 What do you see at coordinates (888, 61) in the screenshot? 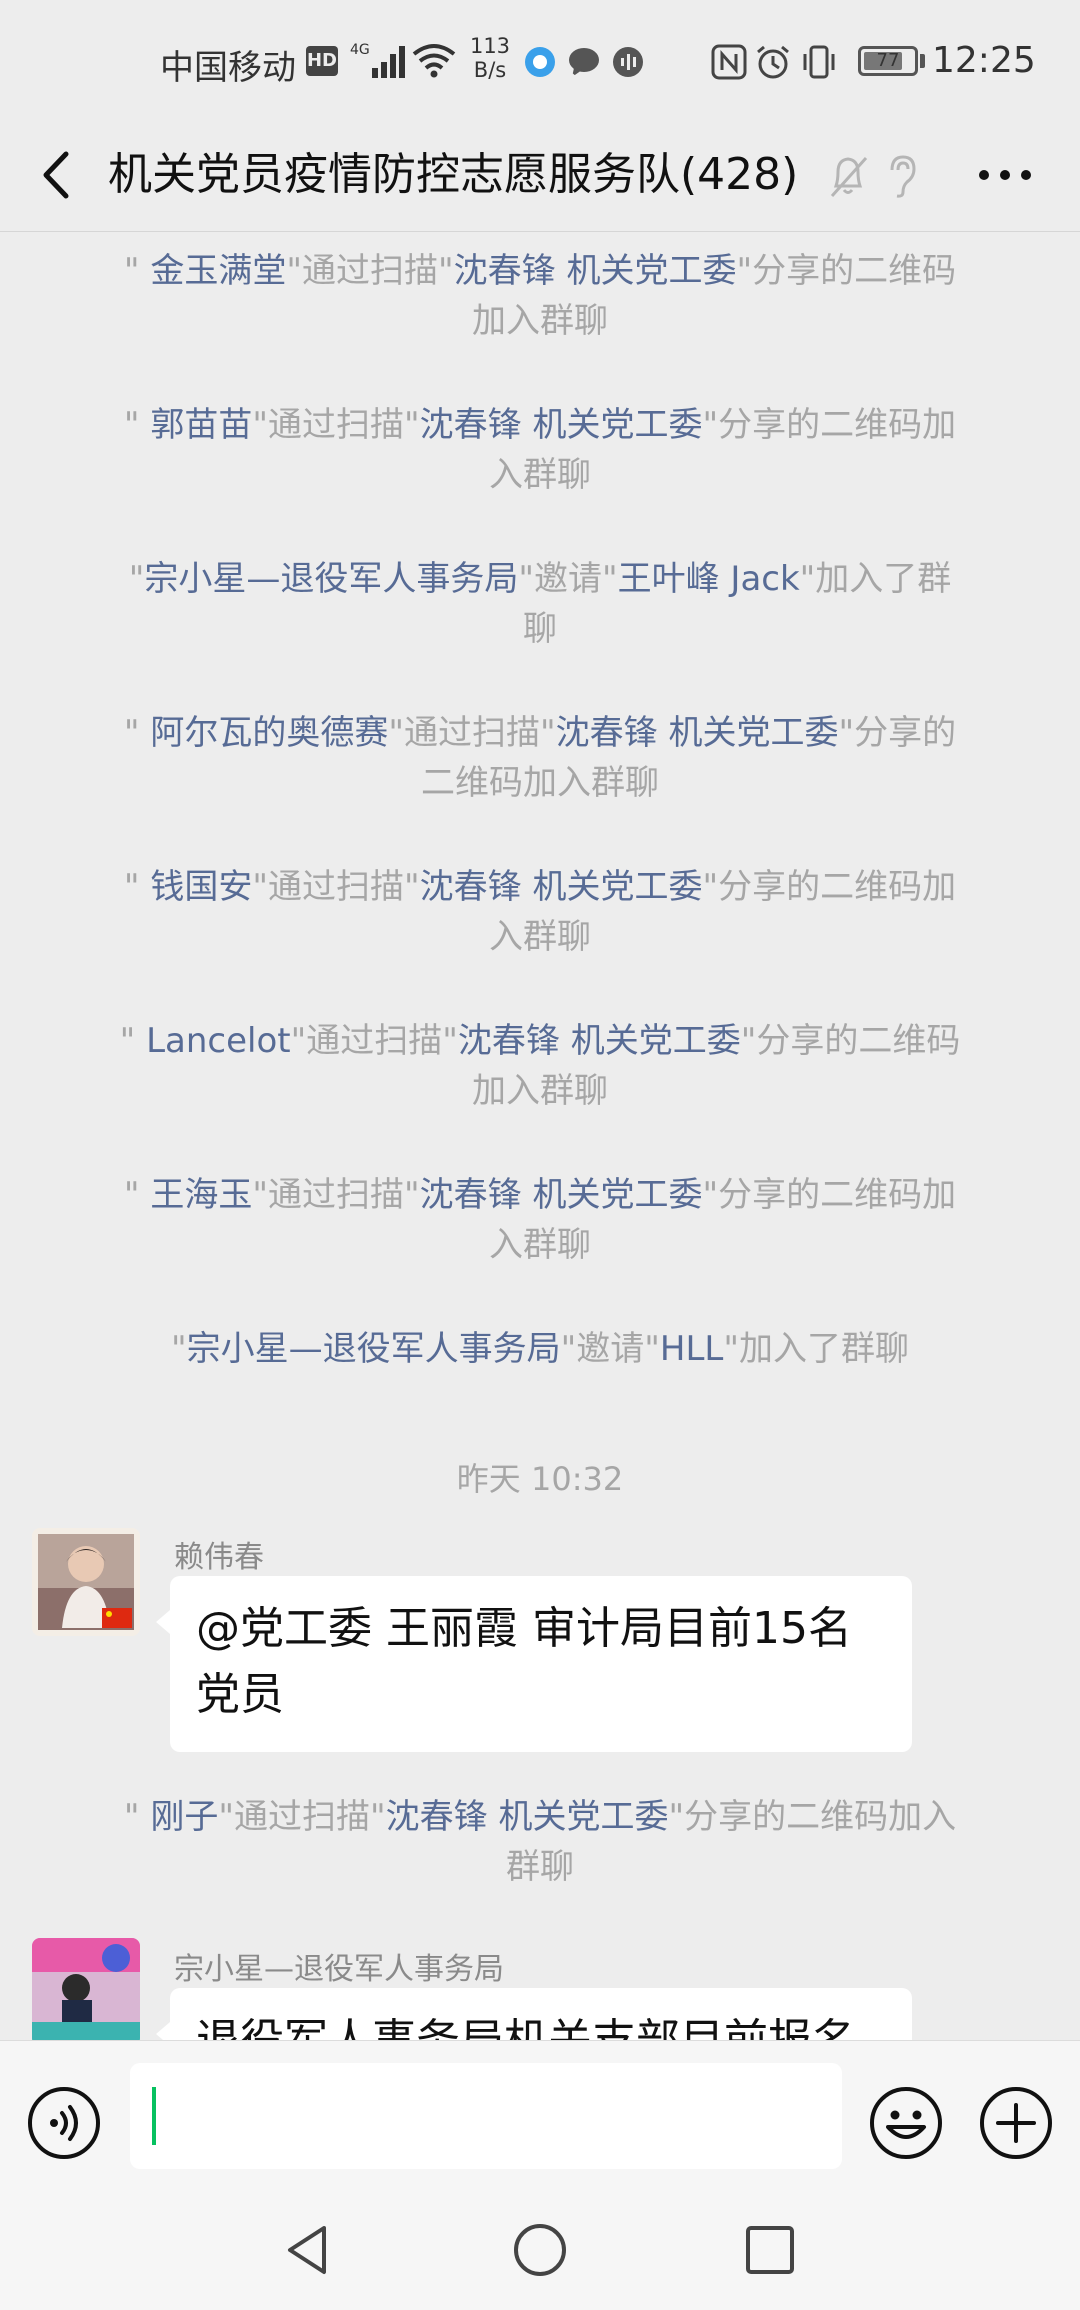
I see `battery-icon: 77` at bounding box center [888, 61].